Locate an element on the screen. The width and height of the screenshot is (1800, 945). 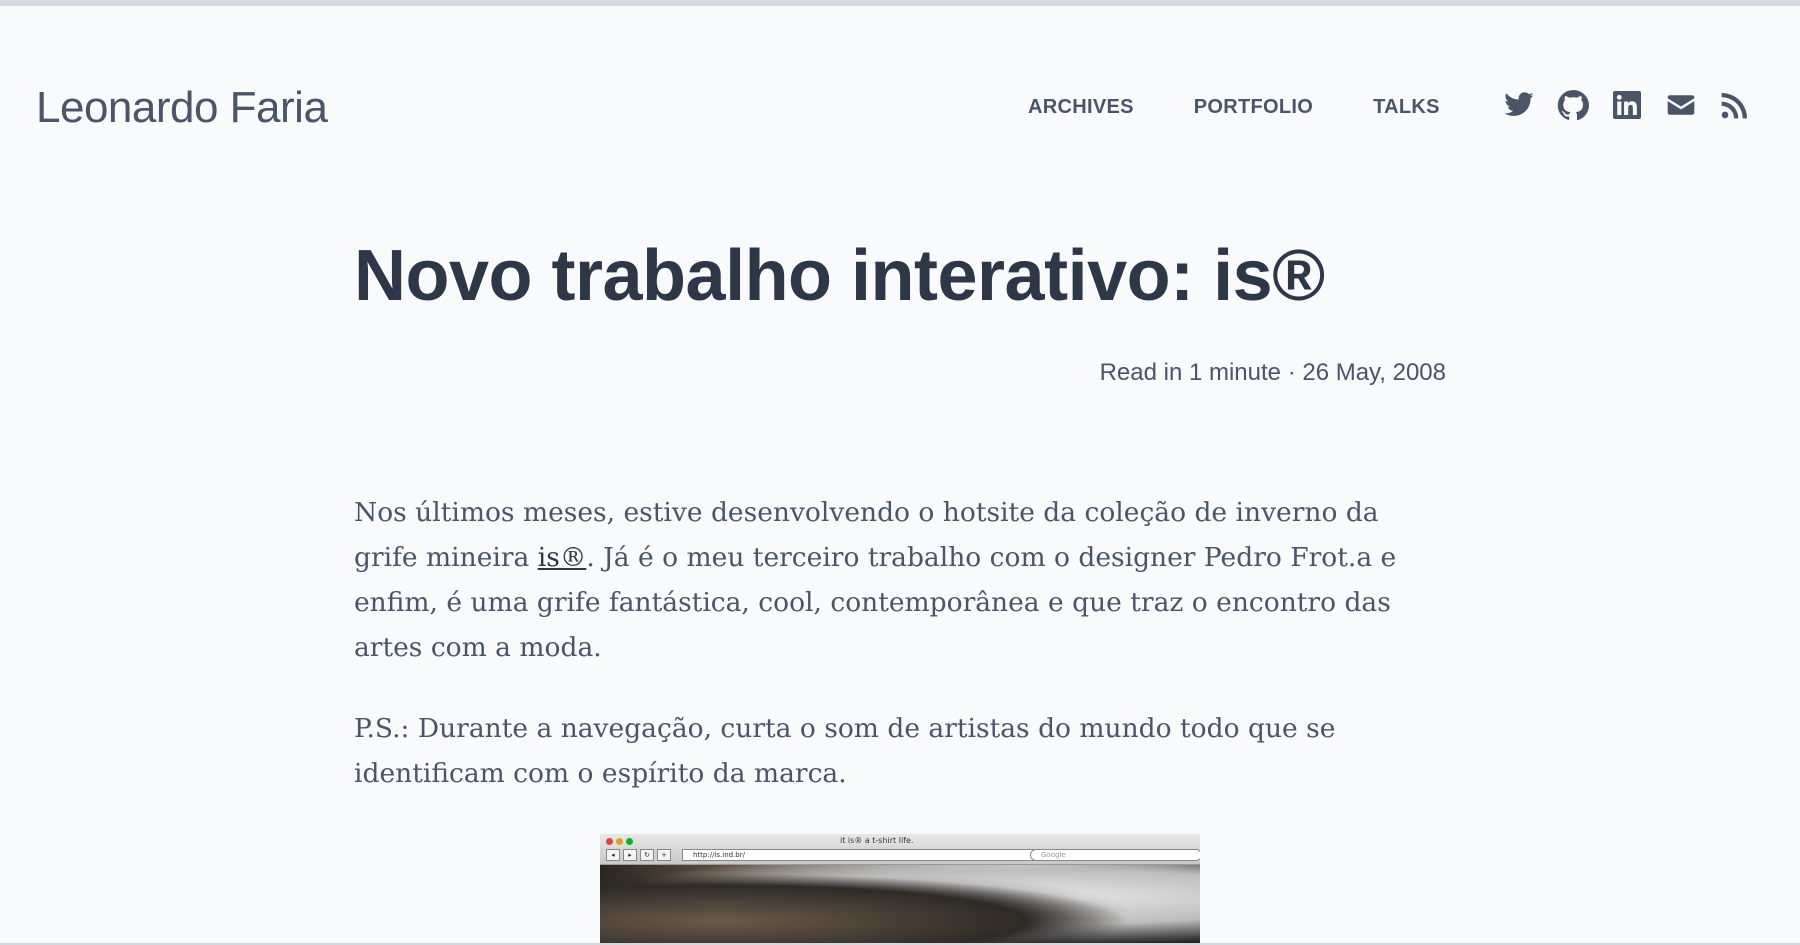
back-icon: ◂ is located at coordinates (613, 855).